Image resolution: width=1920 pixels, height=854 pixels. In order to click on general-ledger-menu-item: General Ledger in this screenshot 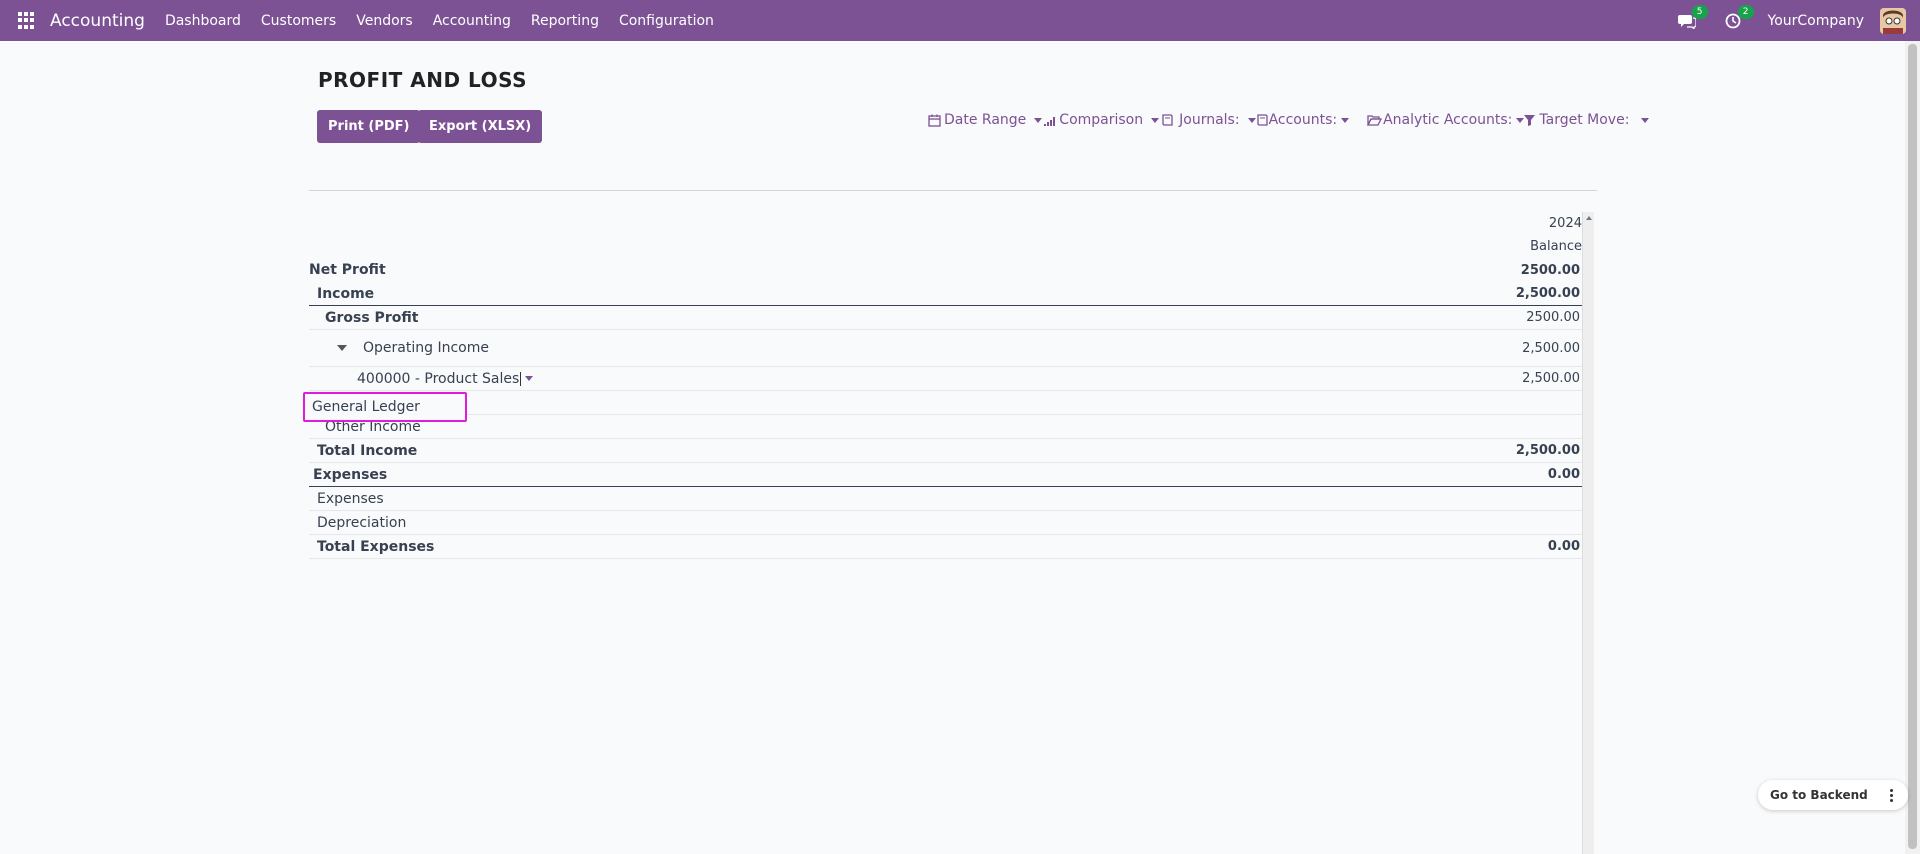, I will do `click(385, 407)`.